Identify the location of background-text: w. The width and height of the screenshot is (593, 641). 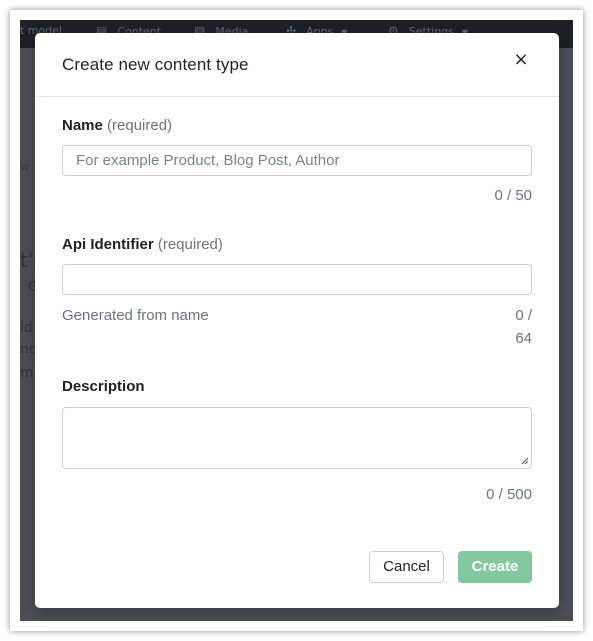
(24, 166).